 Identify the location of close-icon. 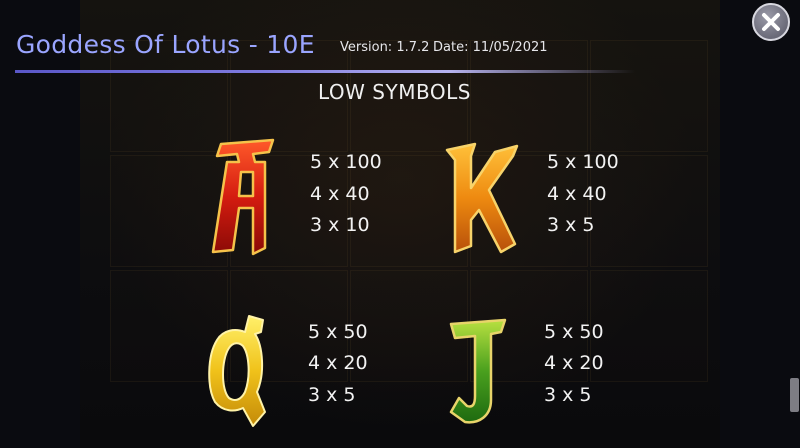
(771, 22).